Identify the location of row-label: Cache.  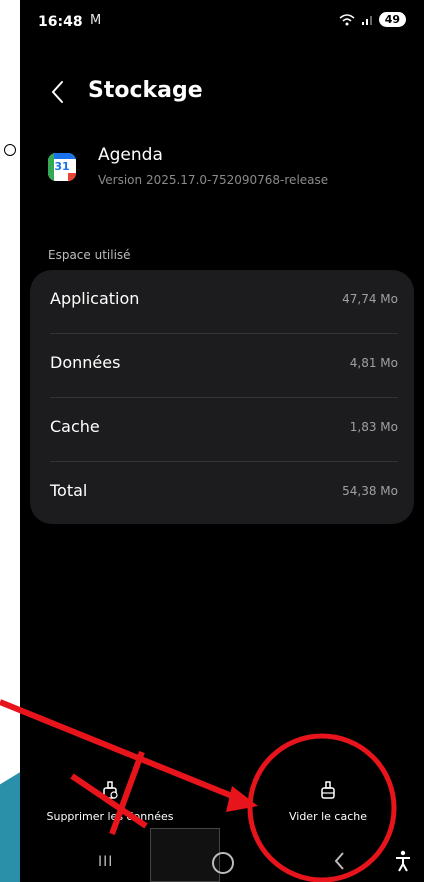
(75, 426).